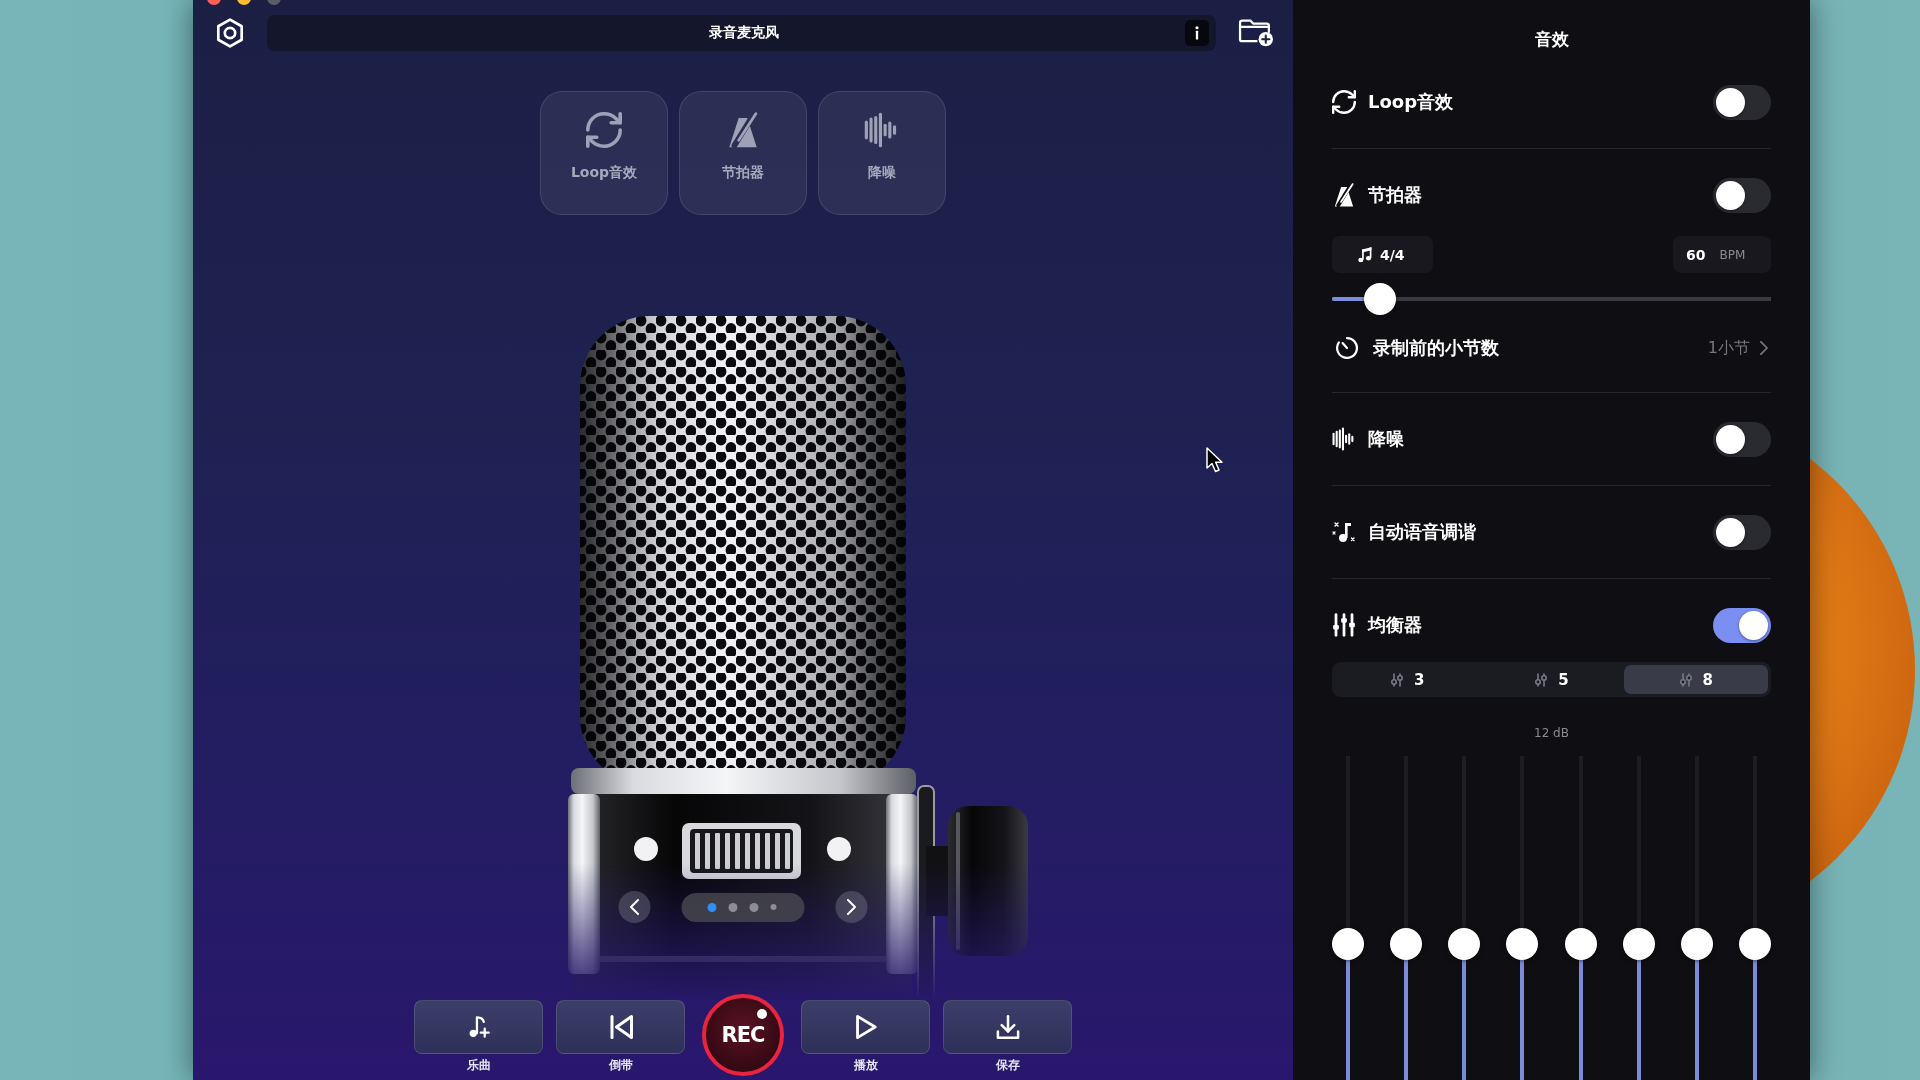  Describe the element at coordinates (1422, 532) in the screenshot. I see `effect-label: 自动语音调谐` at that location.